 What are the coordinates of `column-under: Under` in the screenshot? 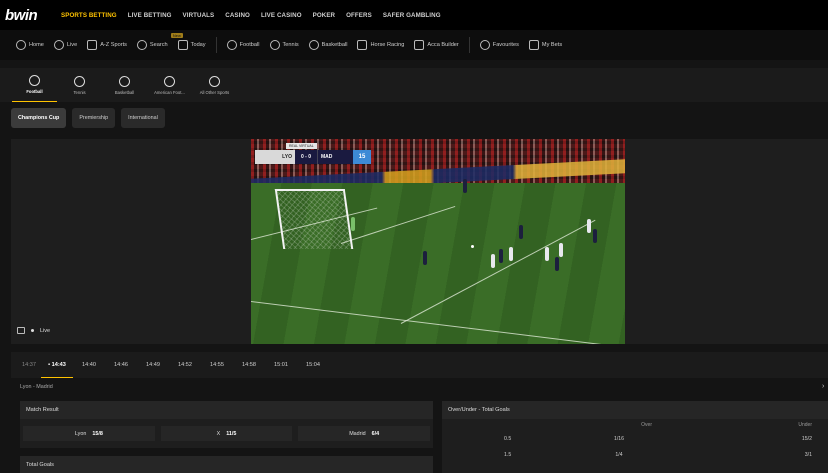 It's located at (805, 425).